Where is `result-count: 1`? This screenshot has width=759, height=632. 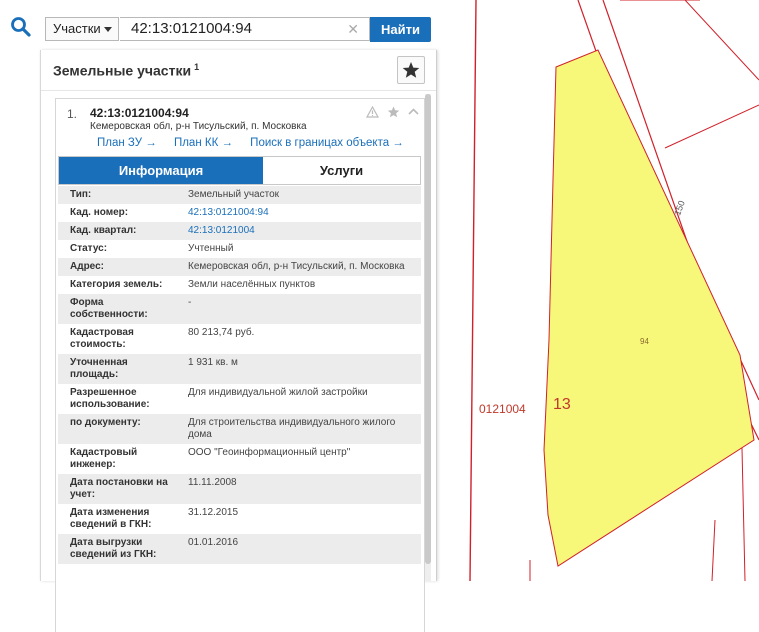
result-count: 1 is located at coordinates (197, 67).